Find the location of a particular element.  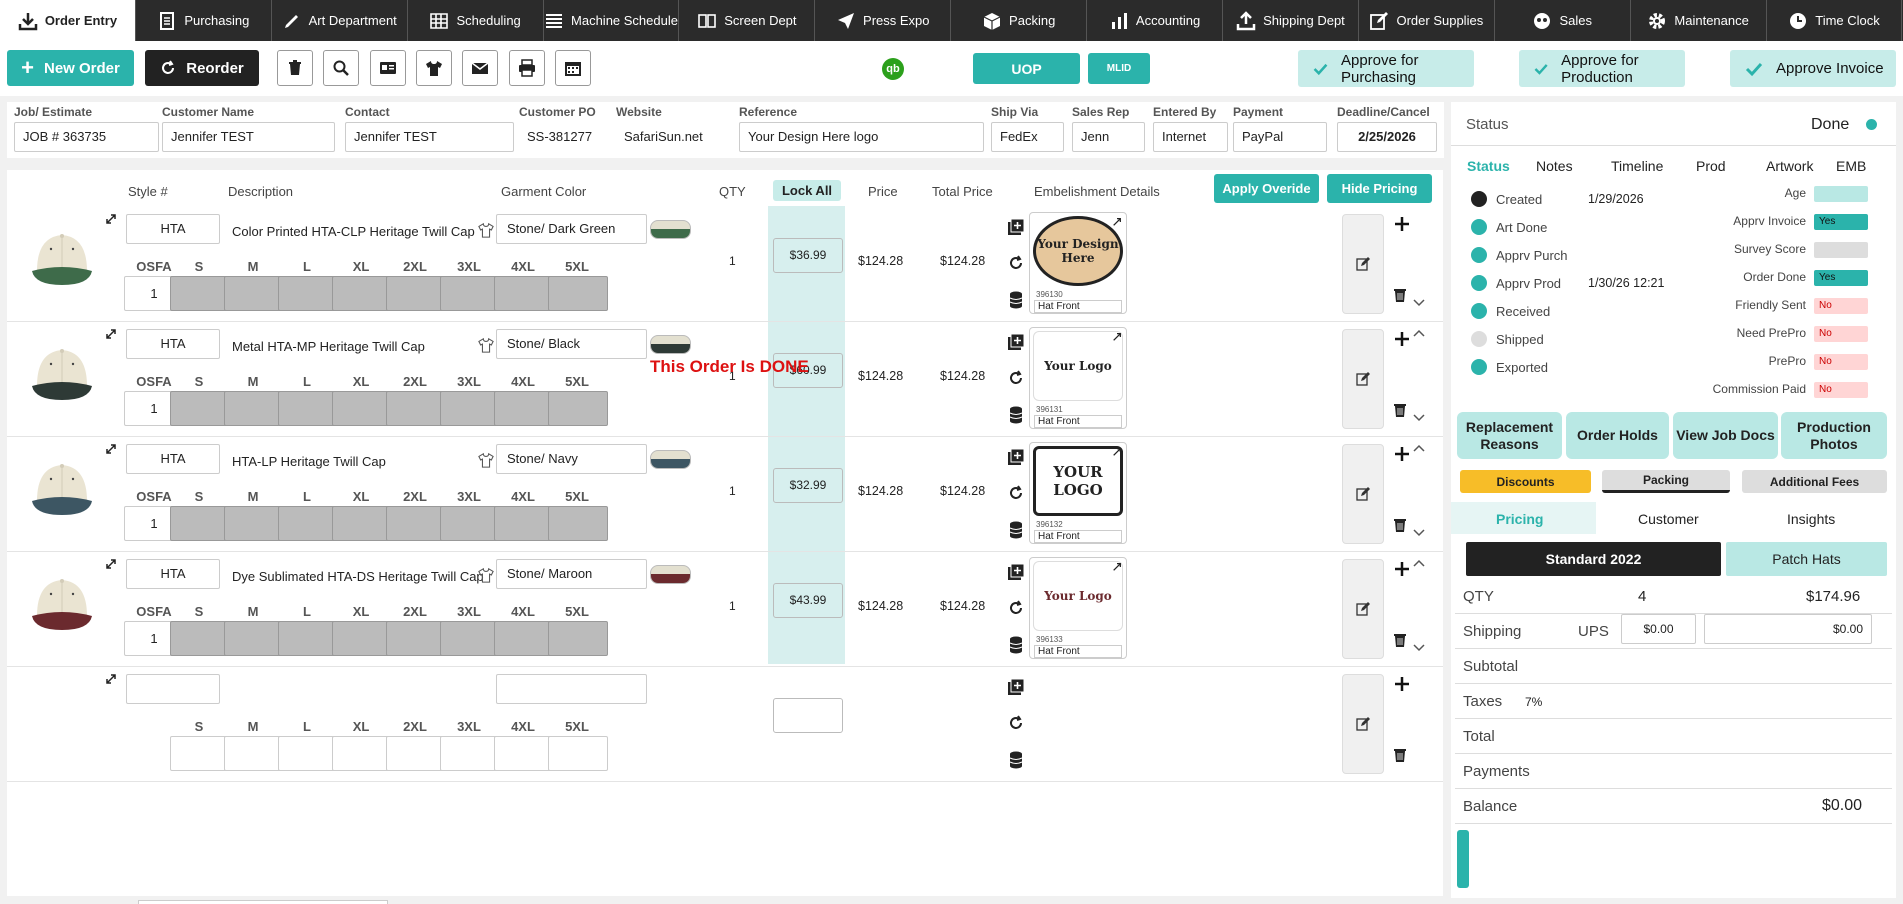

nav-tab-press-expo: Press Expo is located at coordinates (883, 20).